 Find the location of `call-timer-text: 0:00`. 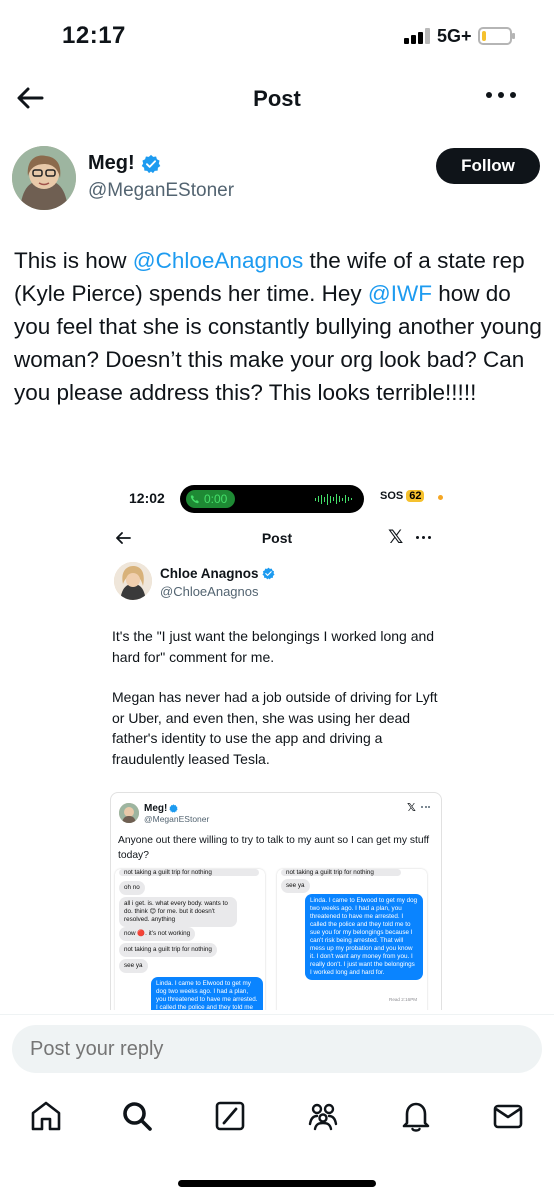

call-timer-text: 0:00 is located at coordinates (216, 499).